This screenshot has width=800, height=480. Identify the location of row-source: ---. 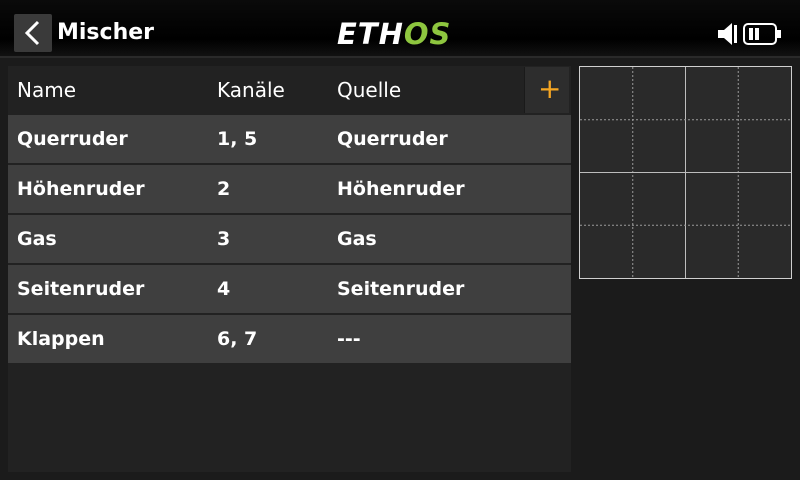
(349, 339).